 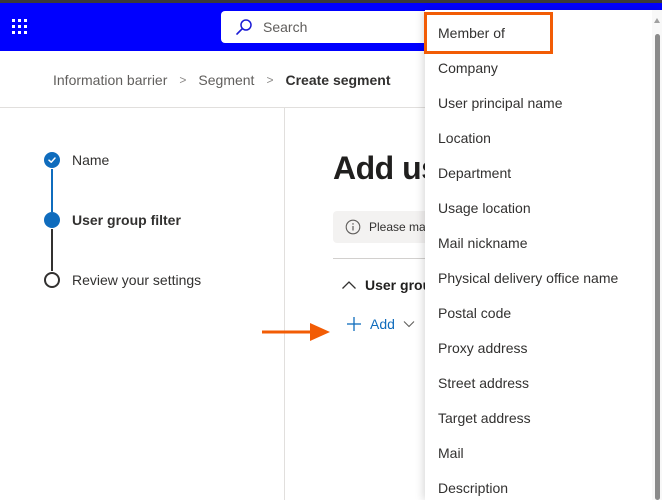 I want to click on section-title: User grou, so click(x=398, y=285).